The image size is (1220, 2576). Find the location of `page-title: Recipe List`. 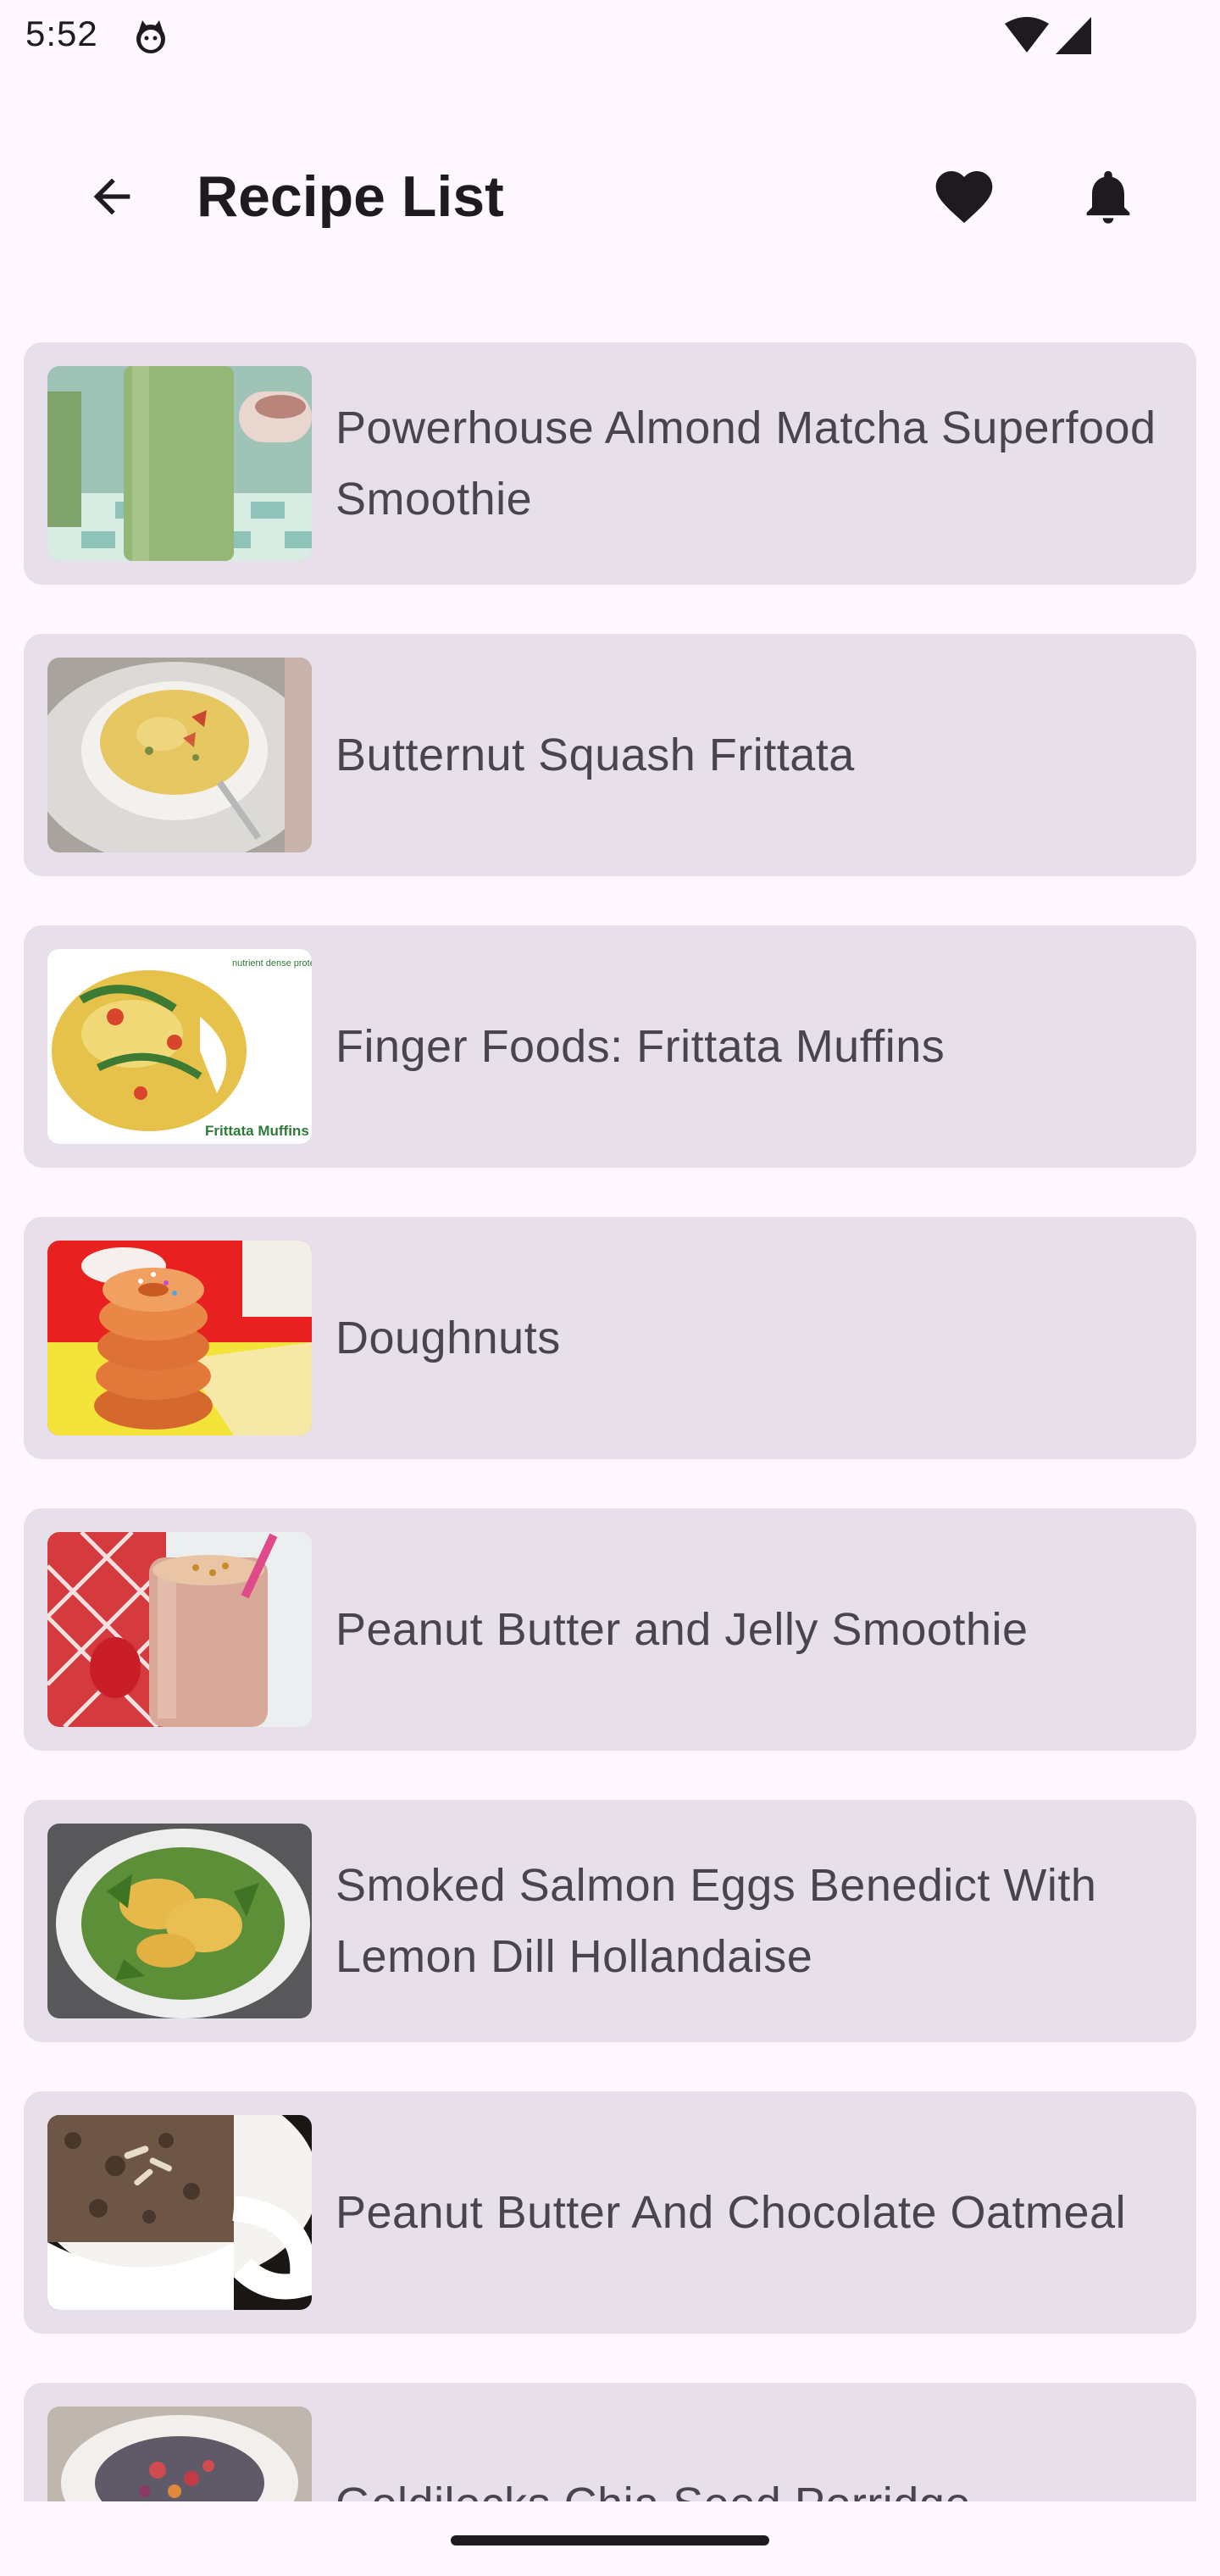

page-title: Recipe List is located at coordinates (350, 196).